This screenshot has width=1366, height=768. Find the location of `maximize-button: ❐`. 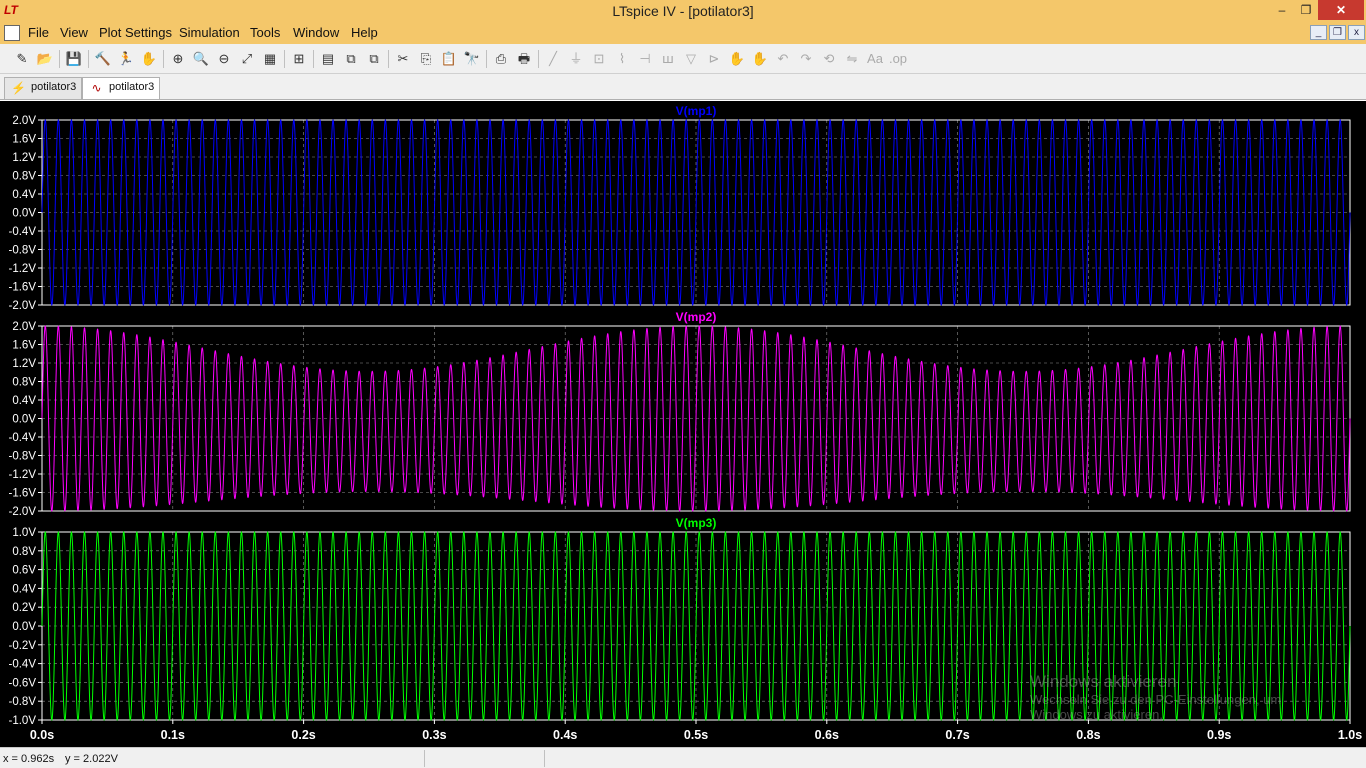

maximize-button: ❐ is located at coordinates (1306, 10).